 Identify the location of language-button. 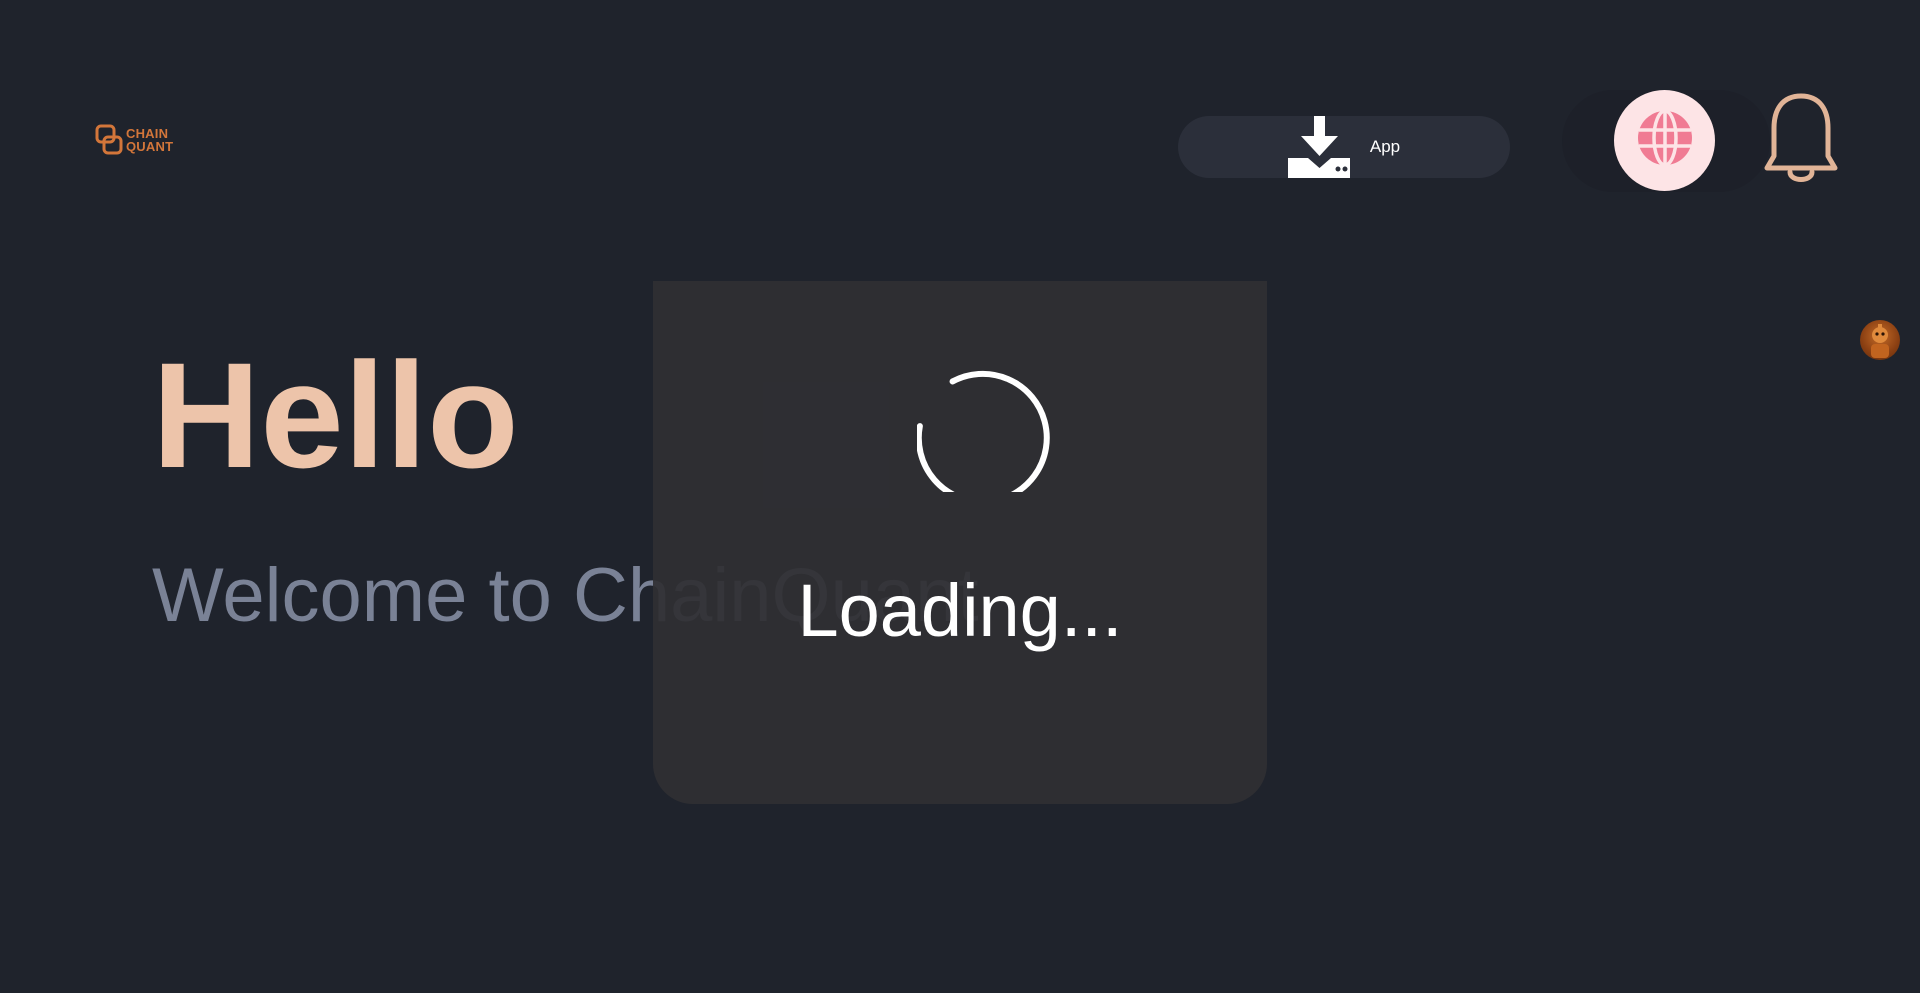
(1664, 140).